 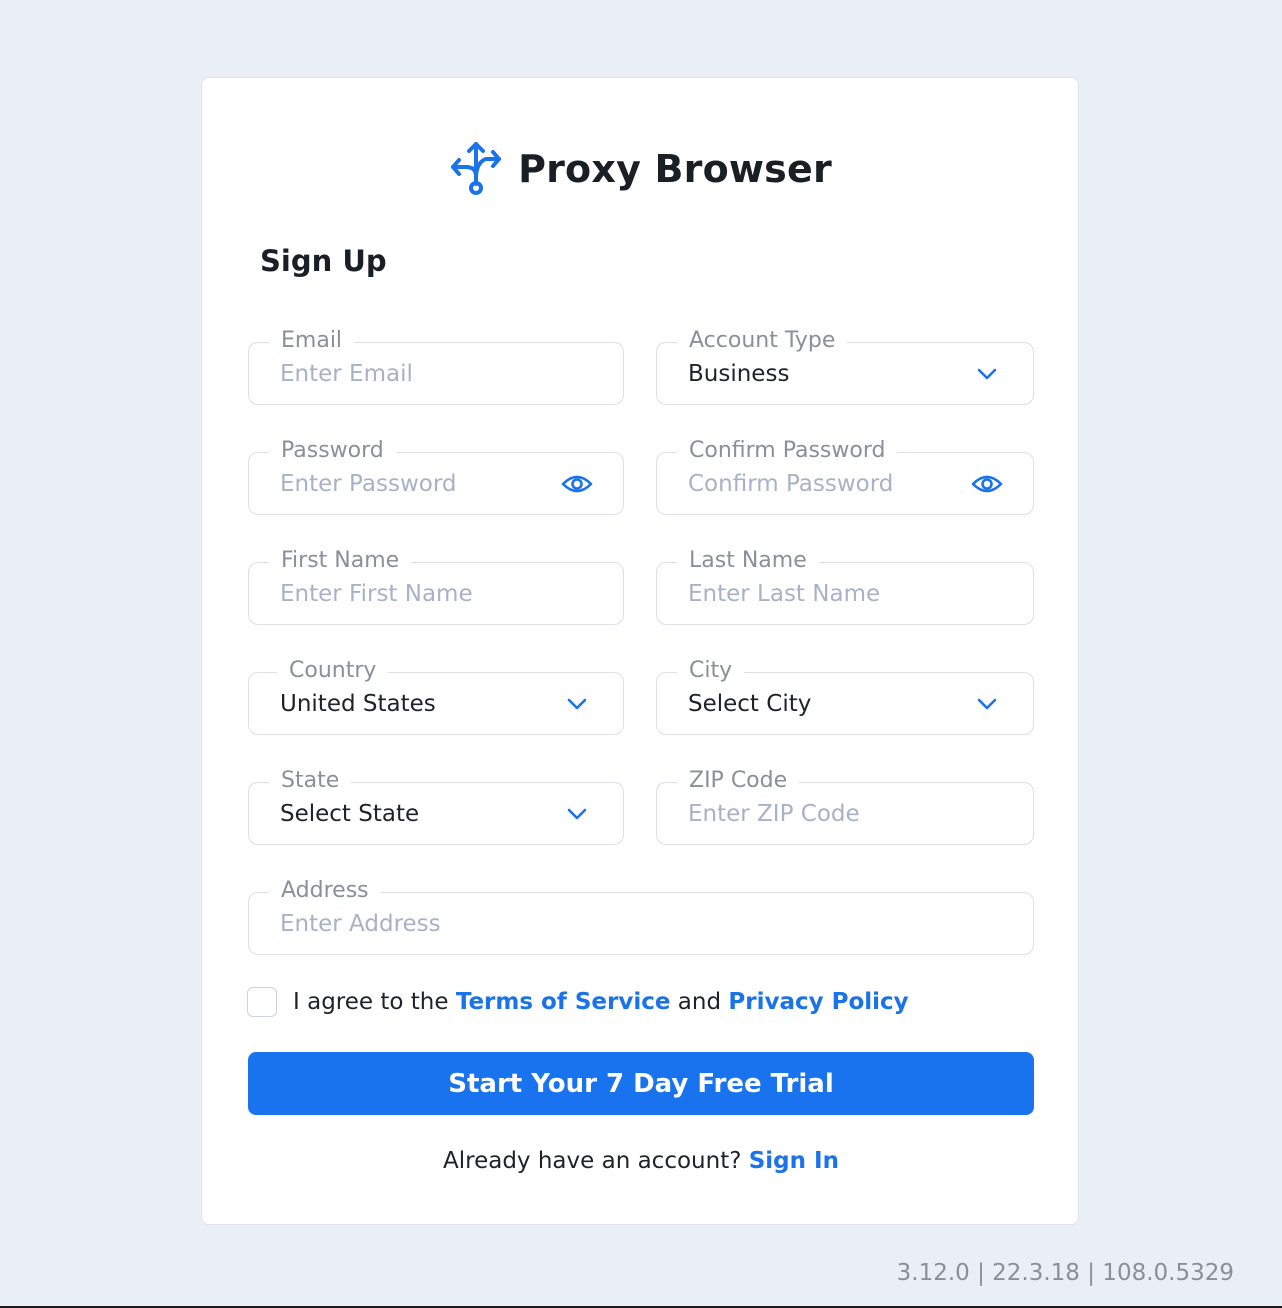 What do you see at coordinates (711, 671) in the screenshot?
I see `city-label: City` at bounding box center [711, 671].